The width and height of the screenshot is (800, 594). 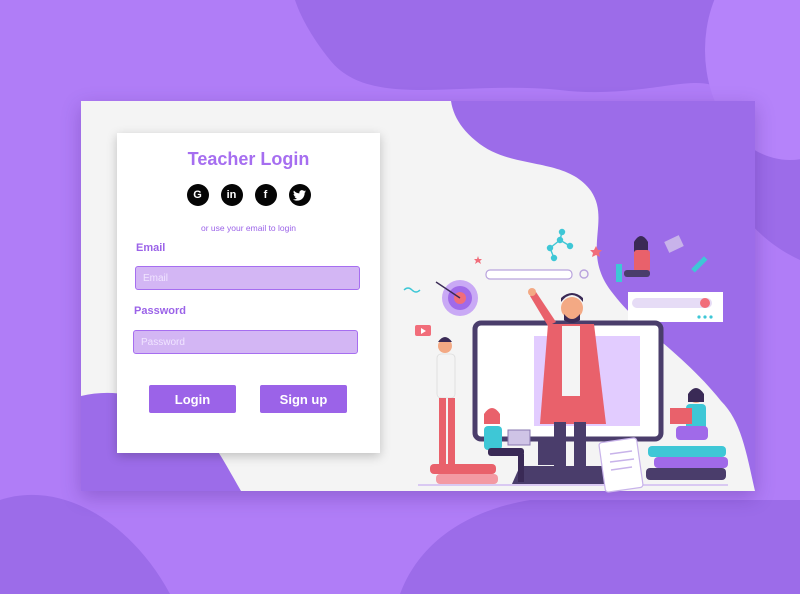 I want to click on background-blob-bottom-left, so click(x=85, y=544).